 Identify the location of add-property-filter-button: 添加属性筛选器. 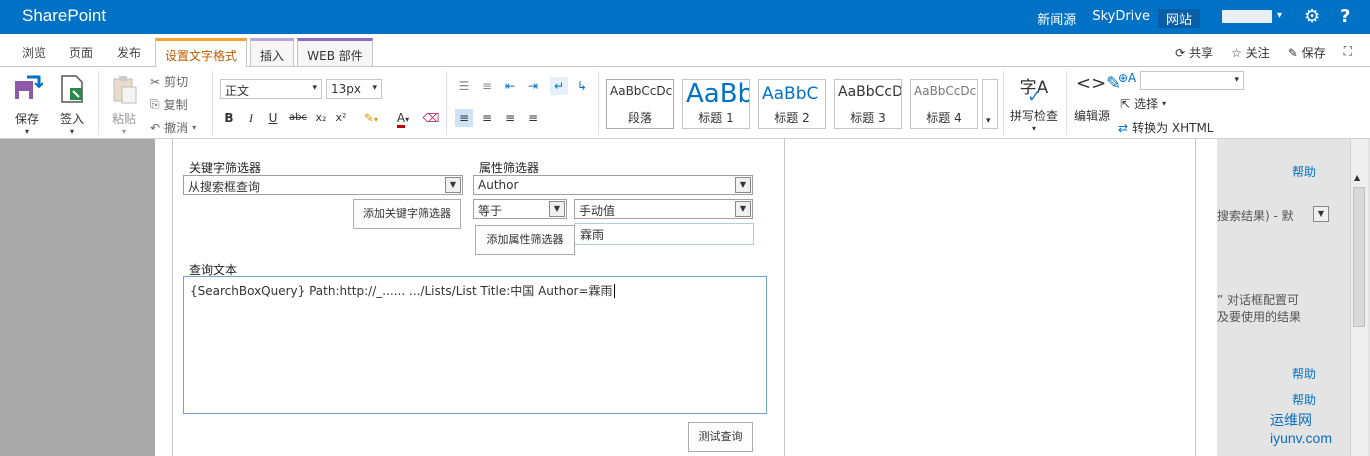
(525, 240).